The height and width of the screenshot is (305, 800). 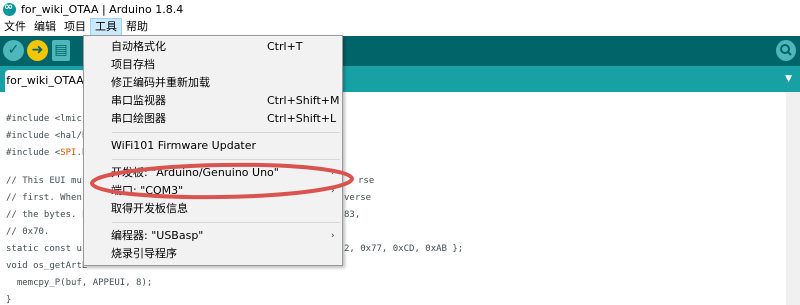 I want to click on code-fragment: verse, so click(x=358, y=198).